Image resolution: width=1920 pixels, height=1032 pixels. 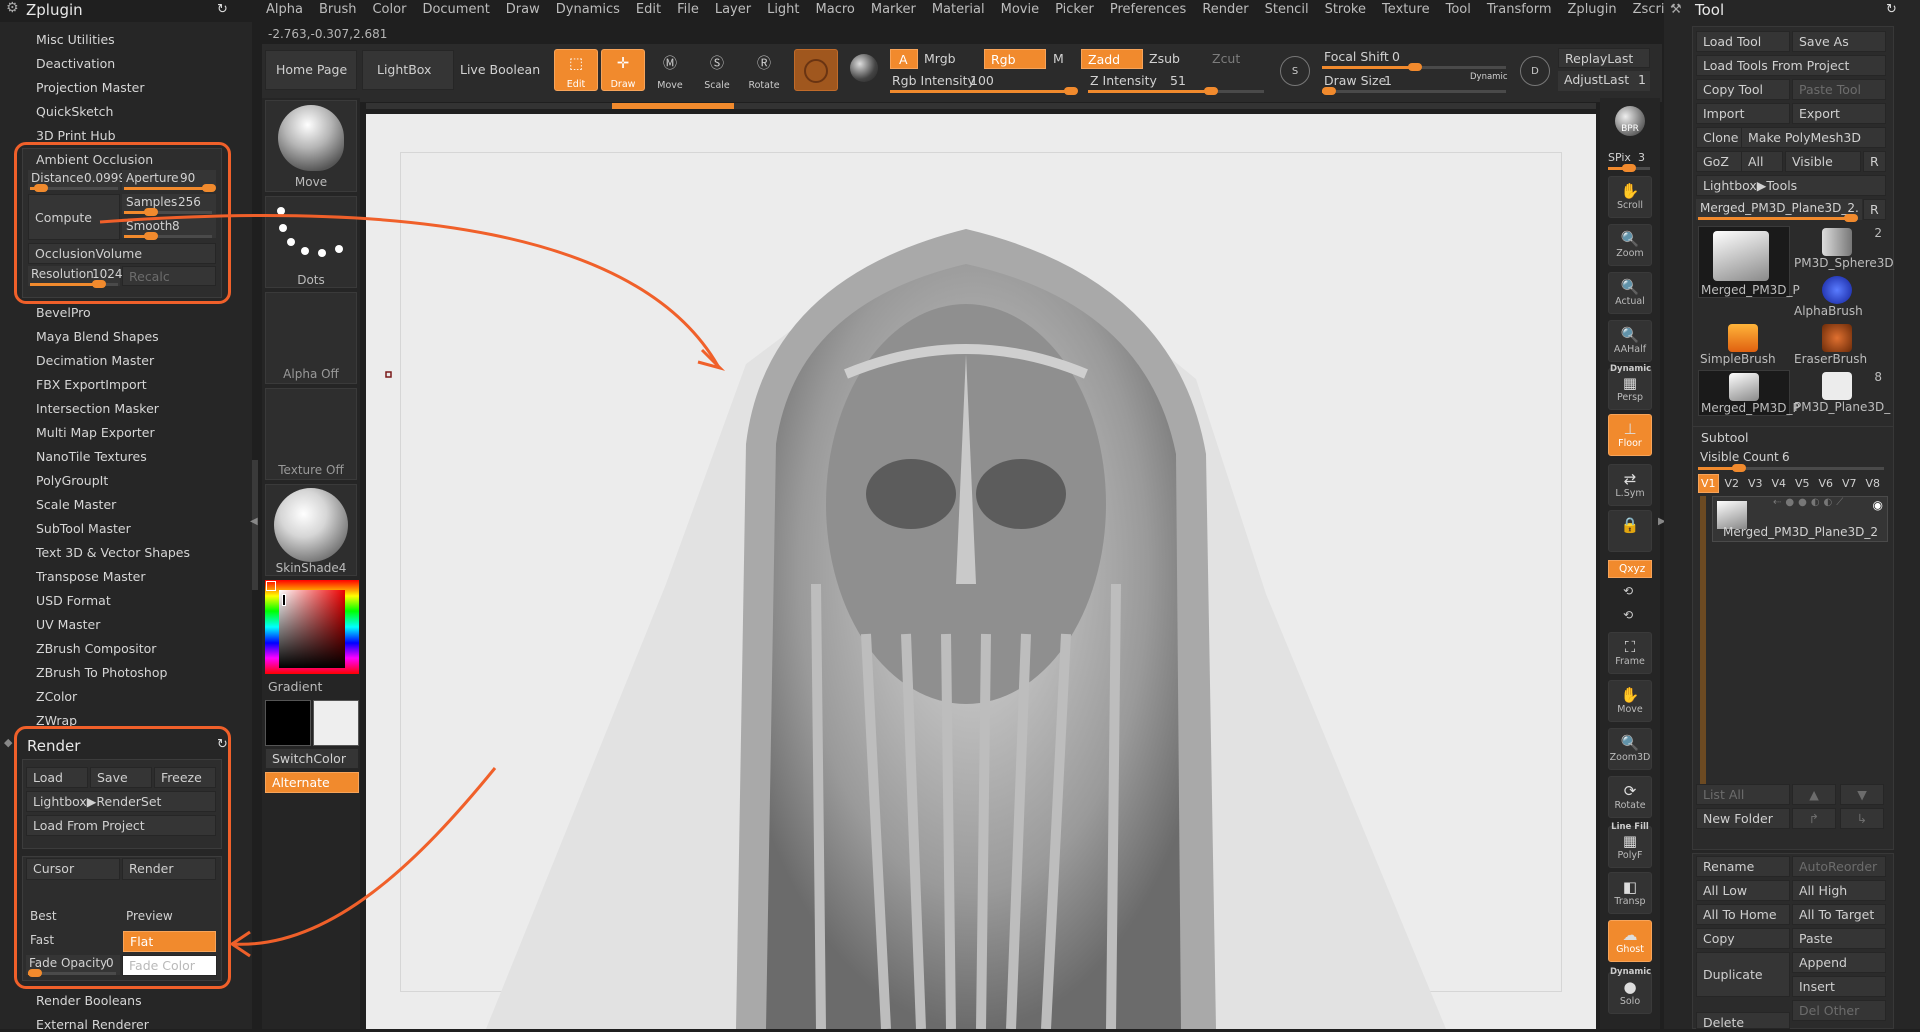 What do you see at coordinates (1838, 345) in the screenshot?
I see `tool-thumbnail: EraserBrush` at bounding box center [1838, 345].